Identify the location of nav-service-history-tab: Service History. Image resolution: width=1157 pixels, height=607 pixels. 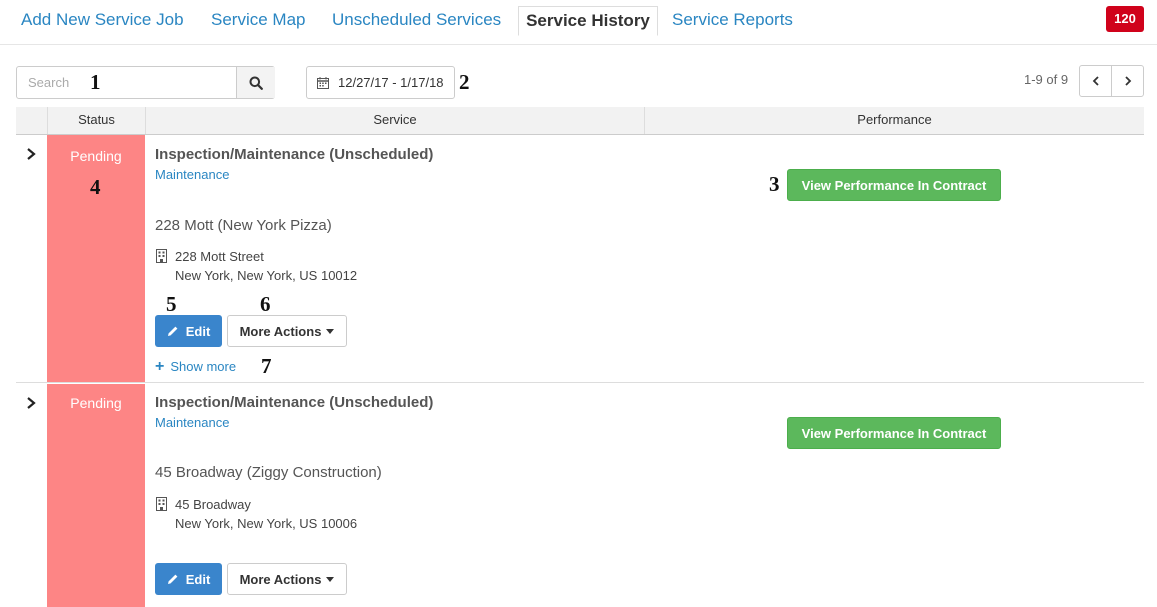
(588, 21).